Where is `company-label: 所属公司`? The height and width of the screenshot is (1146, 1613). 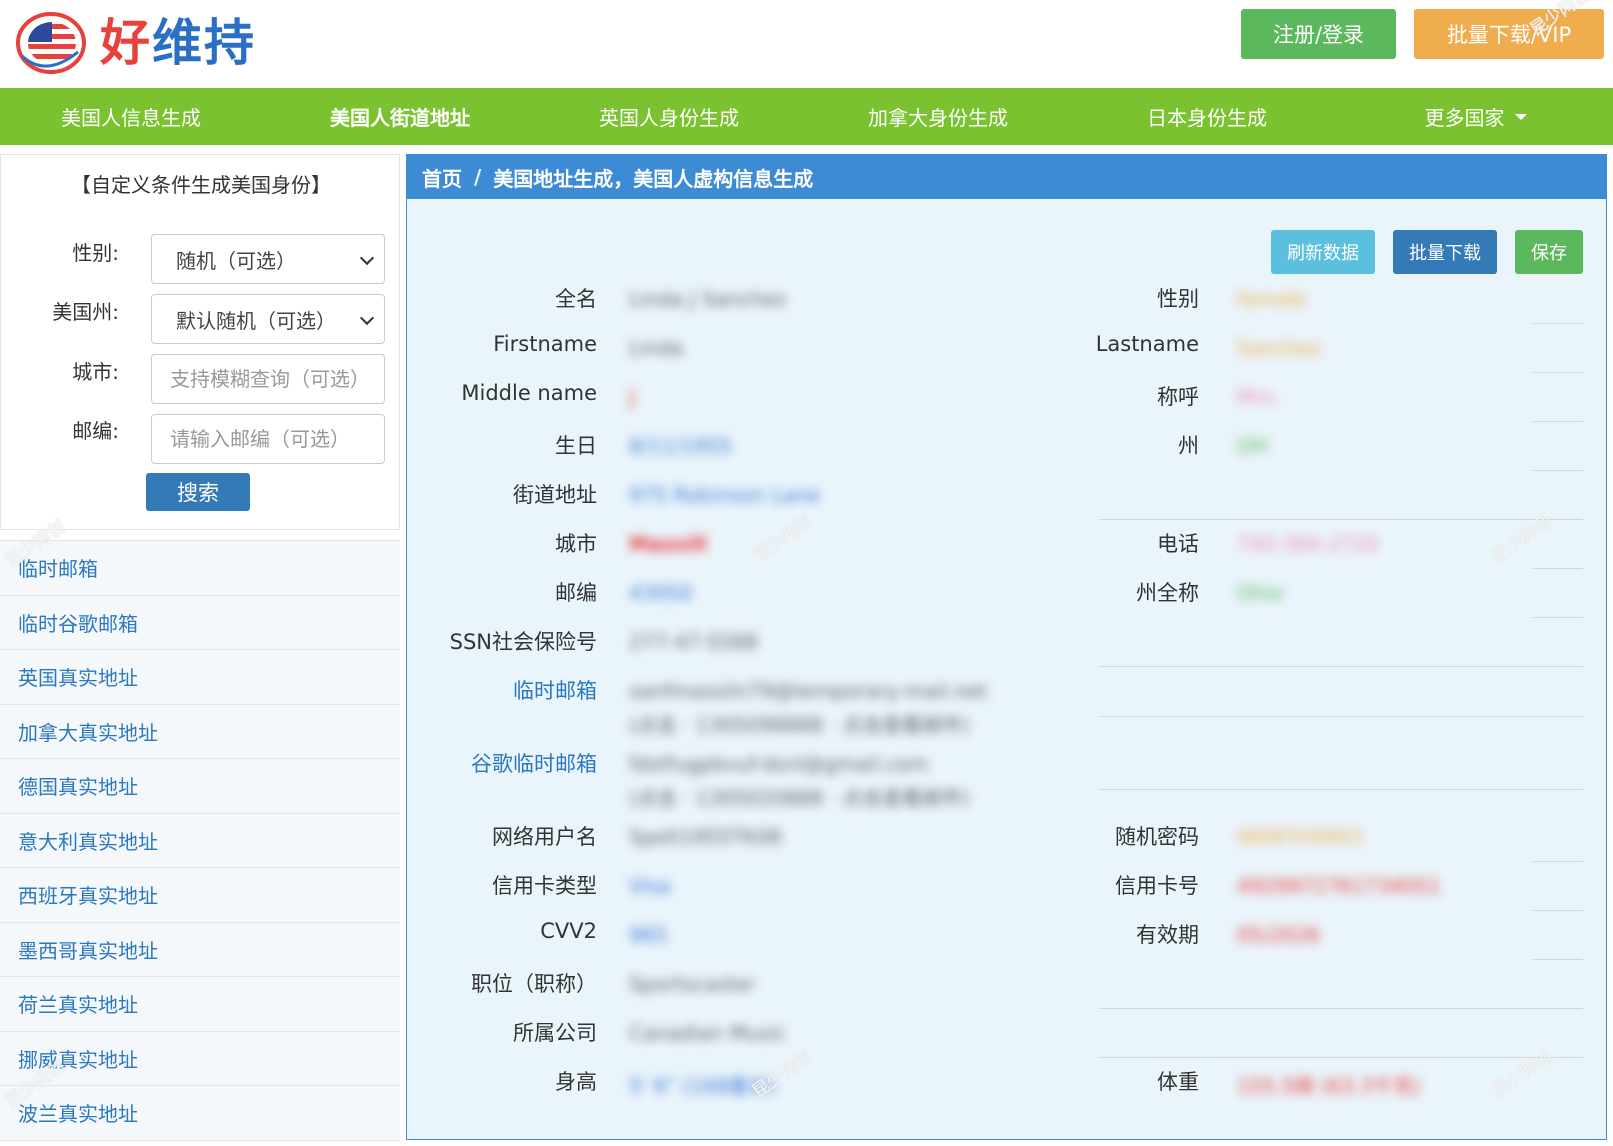 company-label: 所属公司 is located at coordinates (555, 1033).